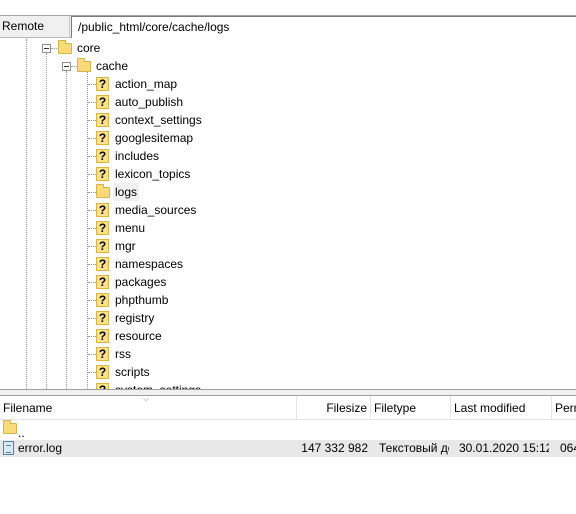 The height and width of the screenshot is (514, 576). Describe the element at coordinates (411, 408) in the screenshot. I see `column-filetype: Filetype` at that location.